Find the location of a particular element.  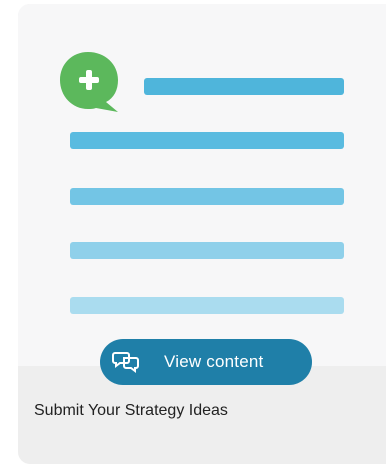

view-content-button: View content is located at coordinates (206, 362).